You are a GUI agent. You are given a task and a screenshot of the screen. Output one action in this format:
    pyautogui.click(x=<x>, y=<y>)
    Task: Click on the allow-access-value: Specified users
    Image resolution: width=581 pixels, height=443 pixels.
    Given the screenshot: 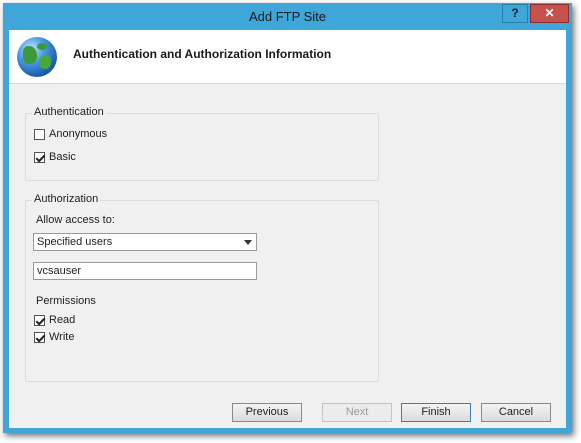 What is the action you would take?
    pyautogui.click(x=75, y=242)
    